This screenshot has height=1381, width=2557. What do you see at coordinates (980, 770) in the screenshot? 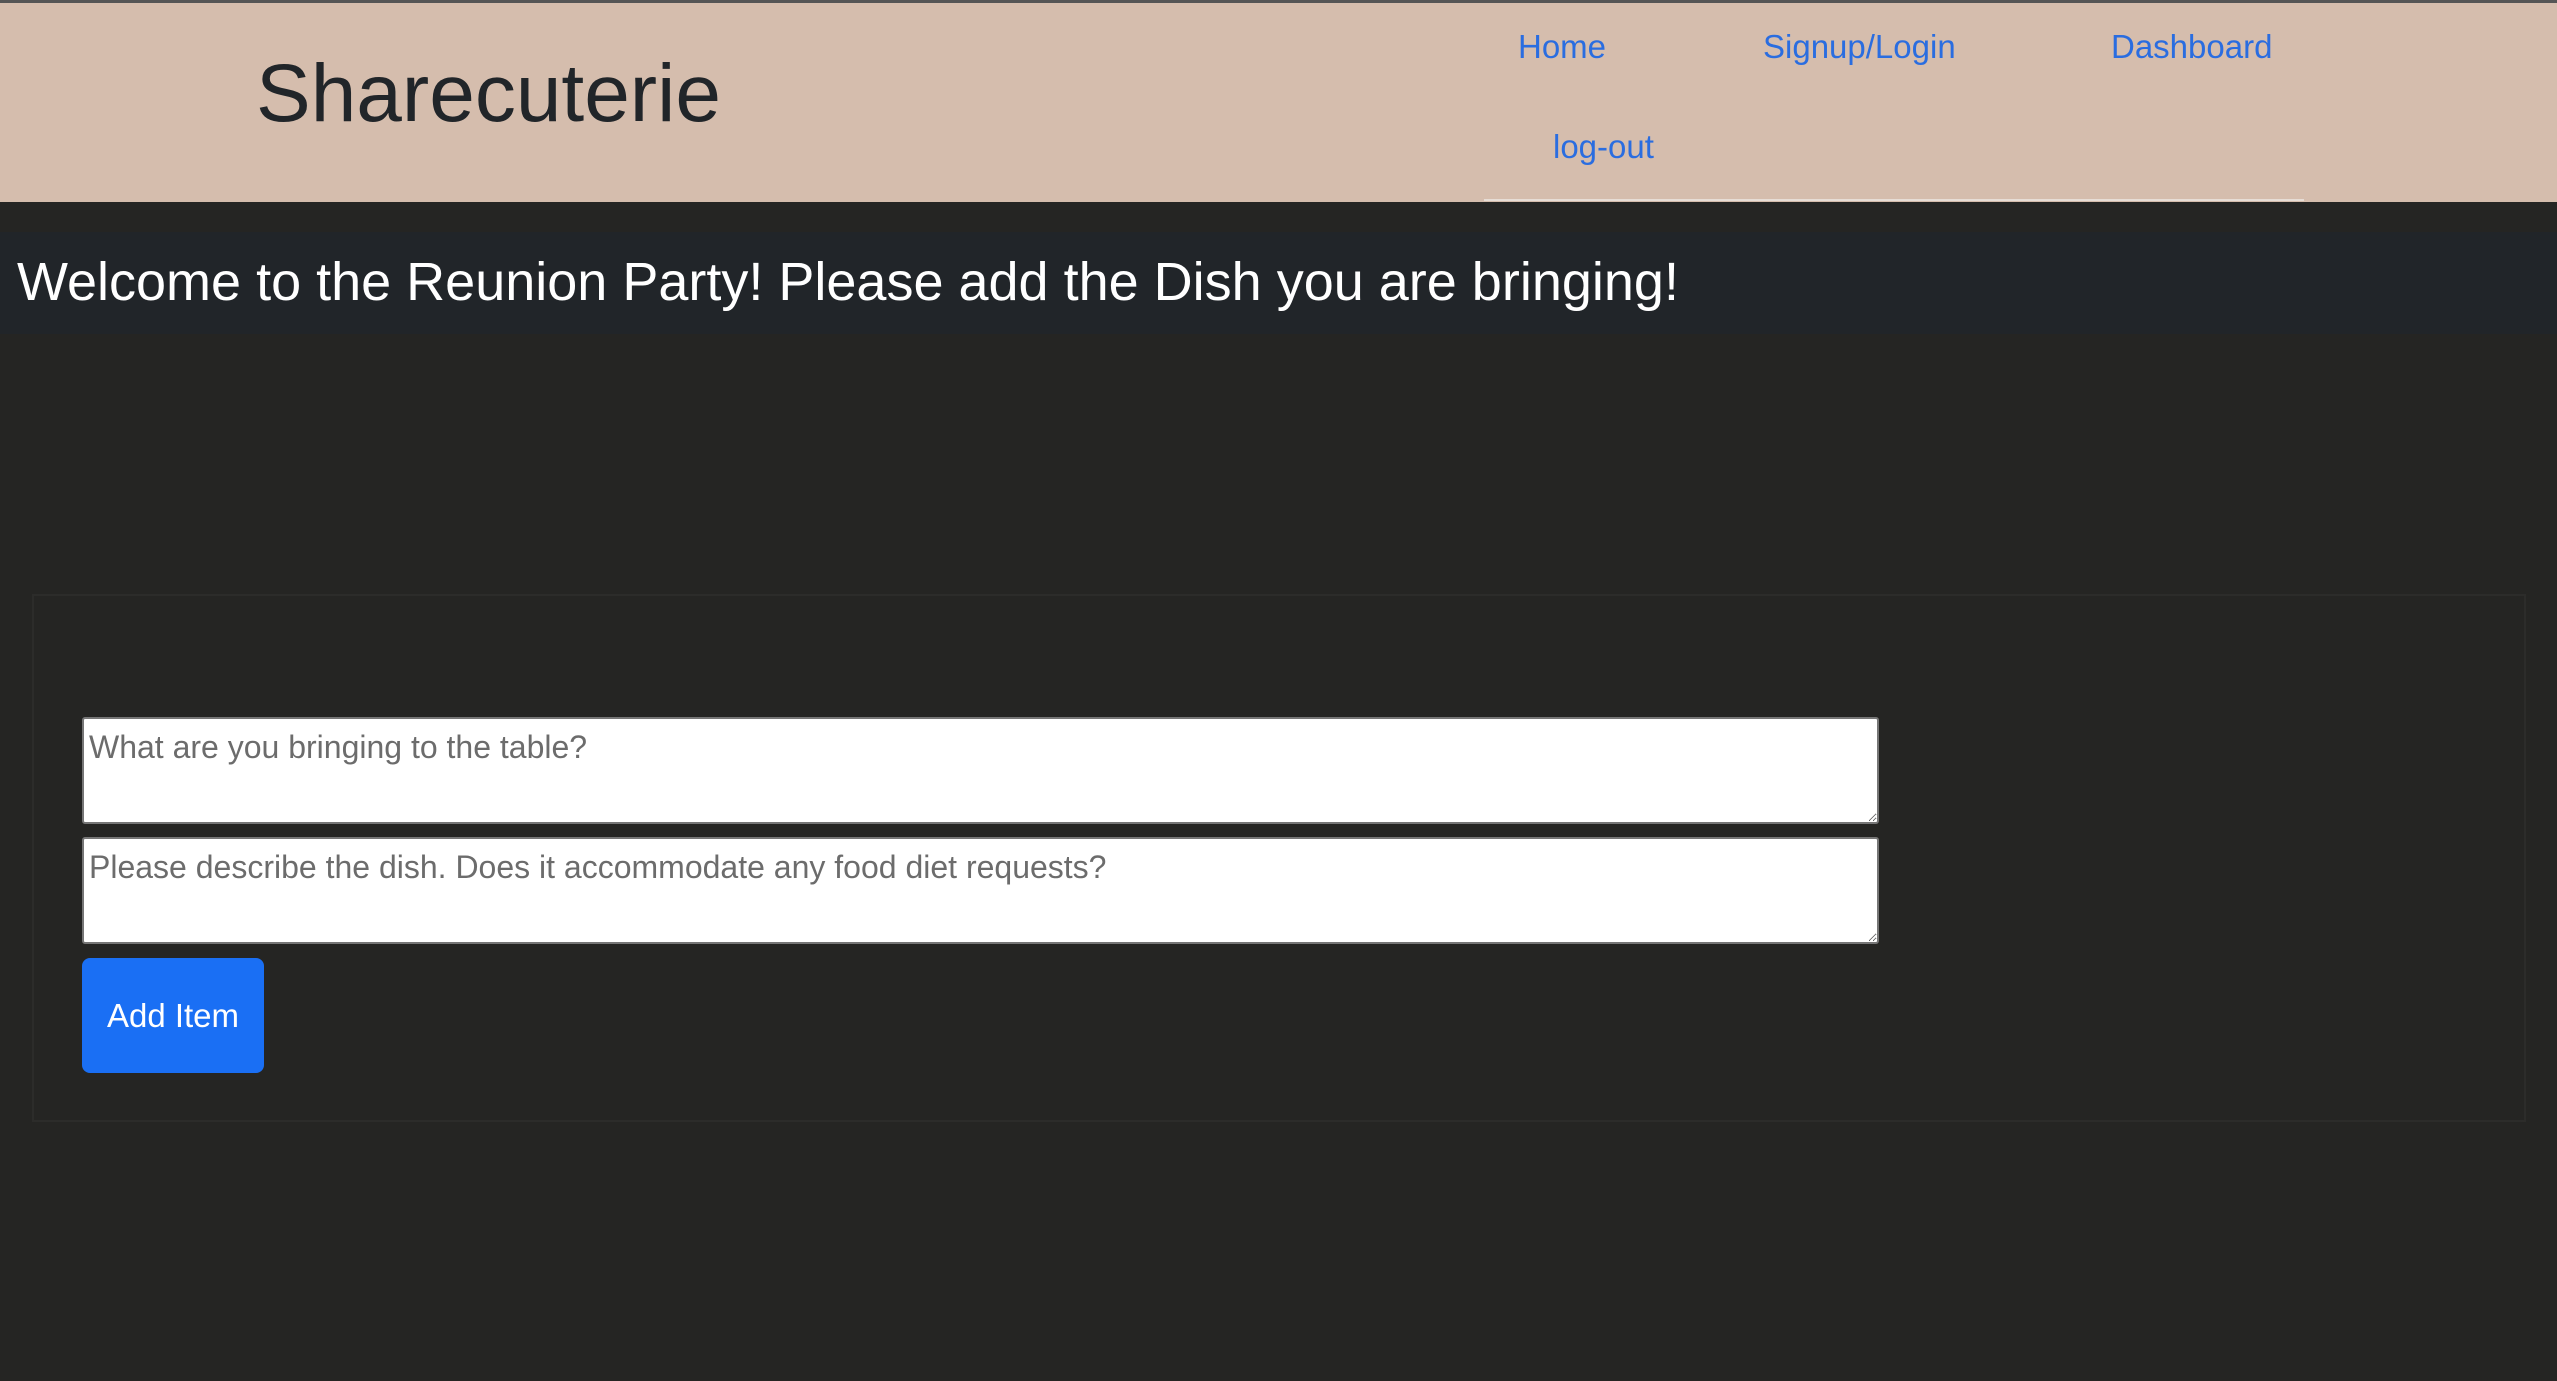
I see `dish-name-input` at bounding box center [980, 770].